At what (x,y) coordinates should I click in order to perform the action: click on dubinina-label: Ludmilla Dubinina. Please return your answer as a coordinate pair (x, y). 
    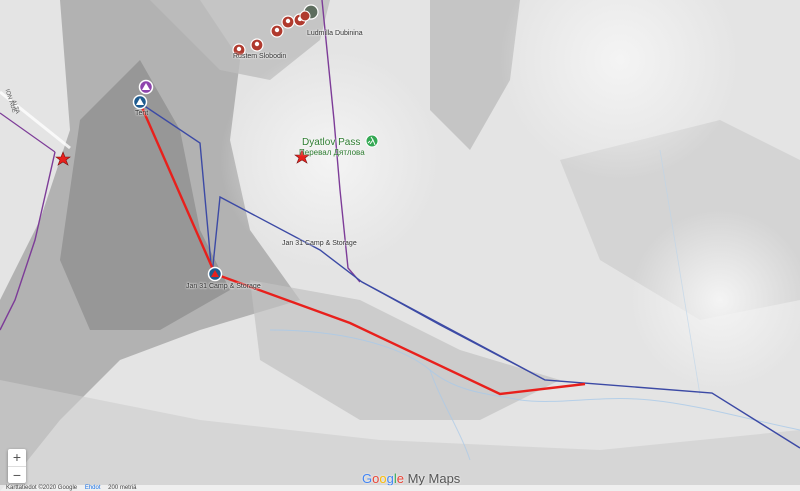
    Looking at the image, I should click on (335, 33).